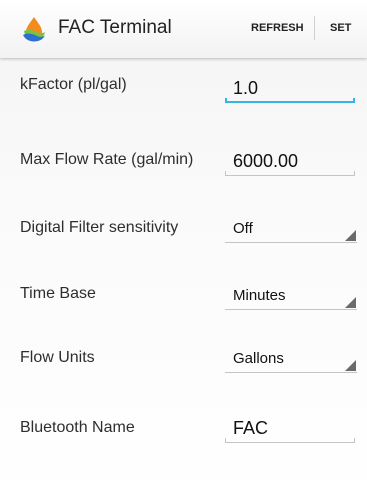  Describe the element at coordinates (115, 27) in the screenshot. I see `app-title: FAC Terminal` at that location.